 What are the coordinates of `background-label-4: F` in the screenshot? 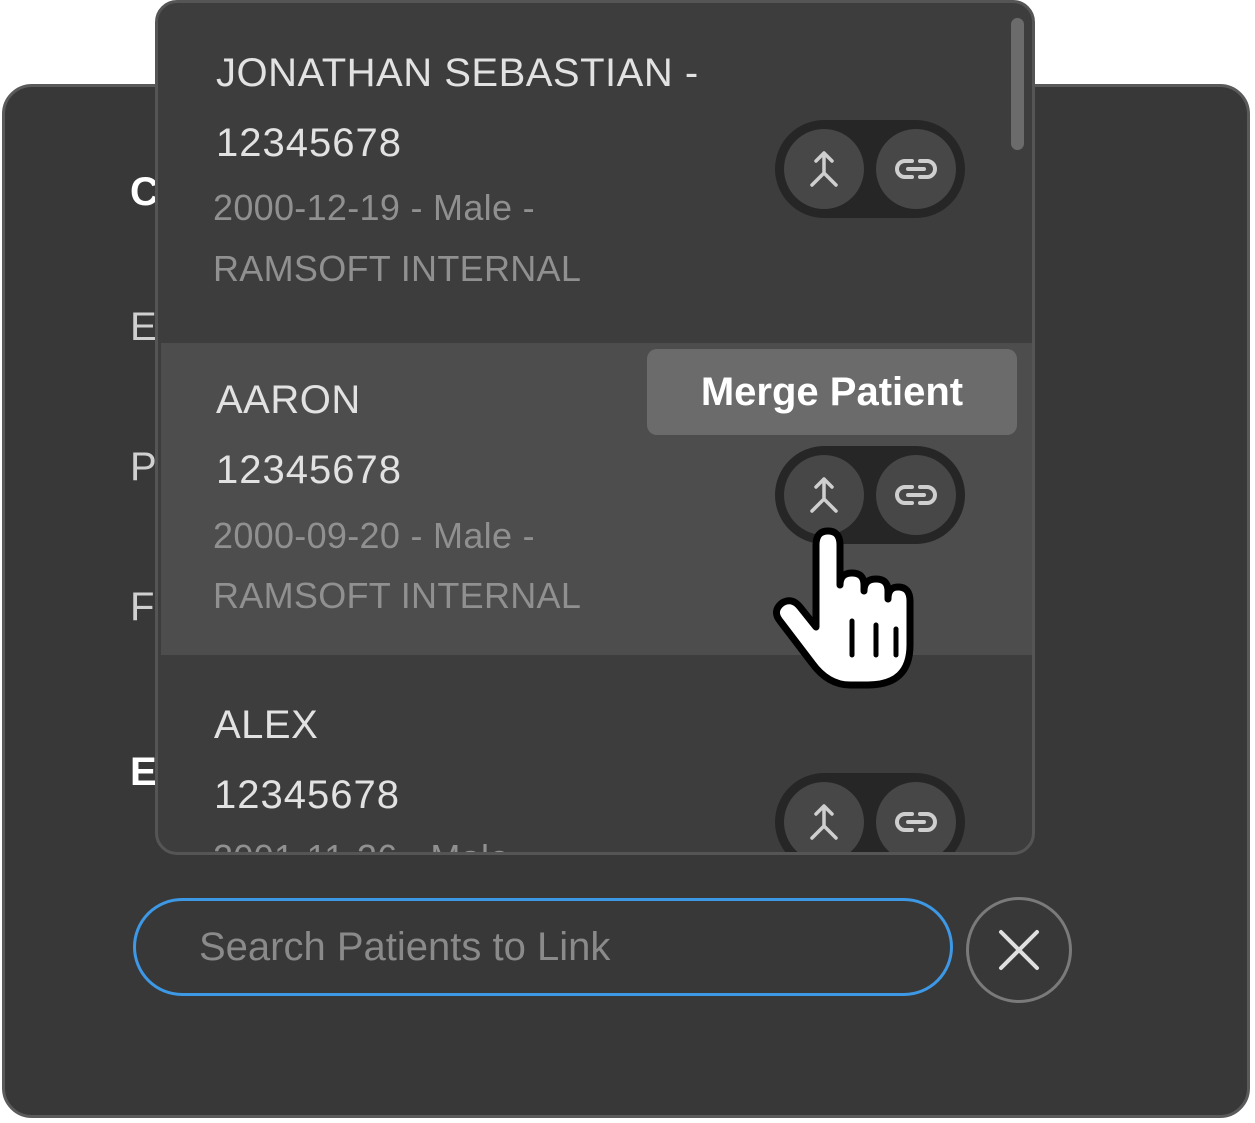 It's located at (142, 607).